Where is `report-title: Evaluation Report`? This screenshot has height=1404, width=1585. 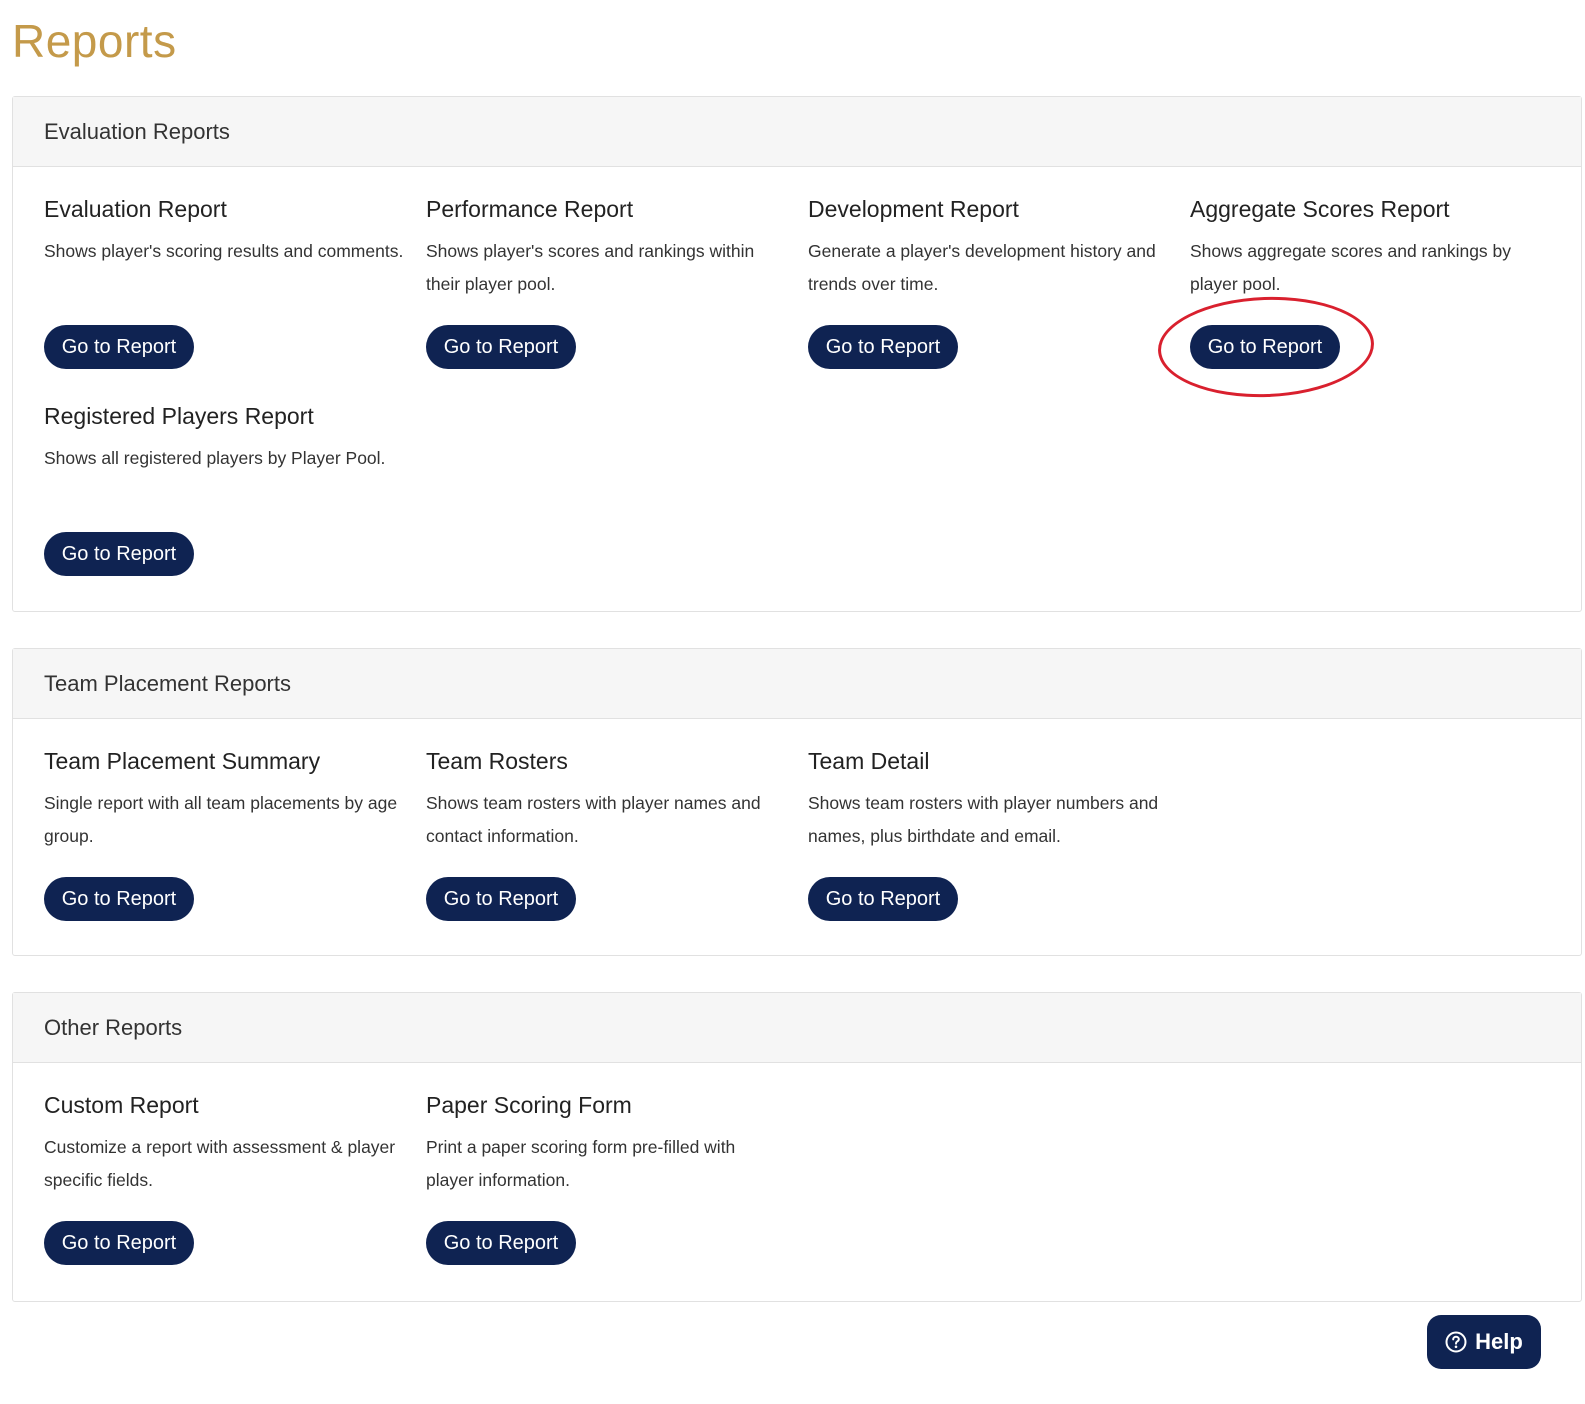
report-title: Evaluation Report is located at coordinates (135, 209).